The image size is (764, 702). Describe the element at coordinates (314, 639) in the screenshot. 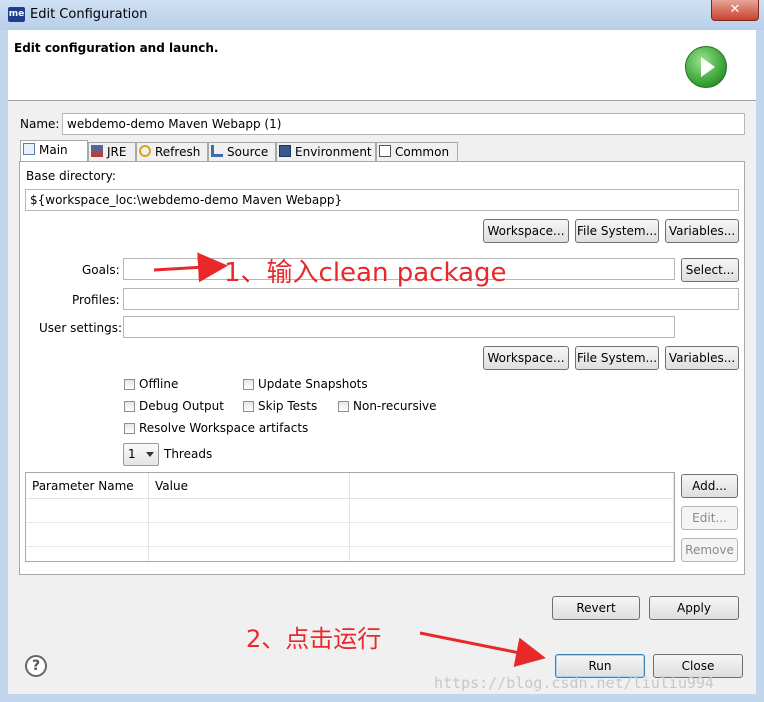

I see `annotation-step2: 2、点击运行` at that location.